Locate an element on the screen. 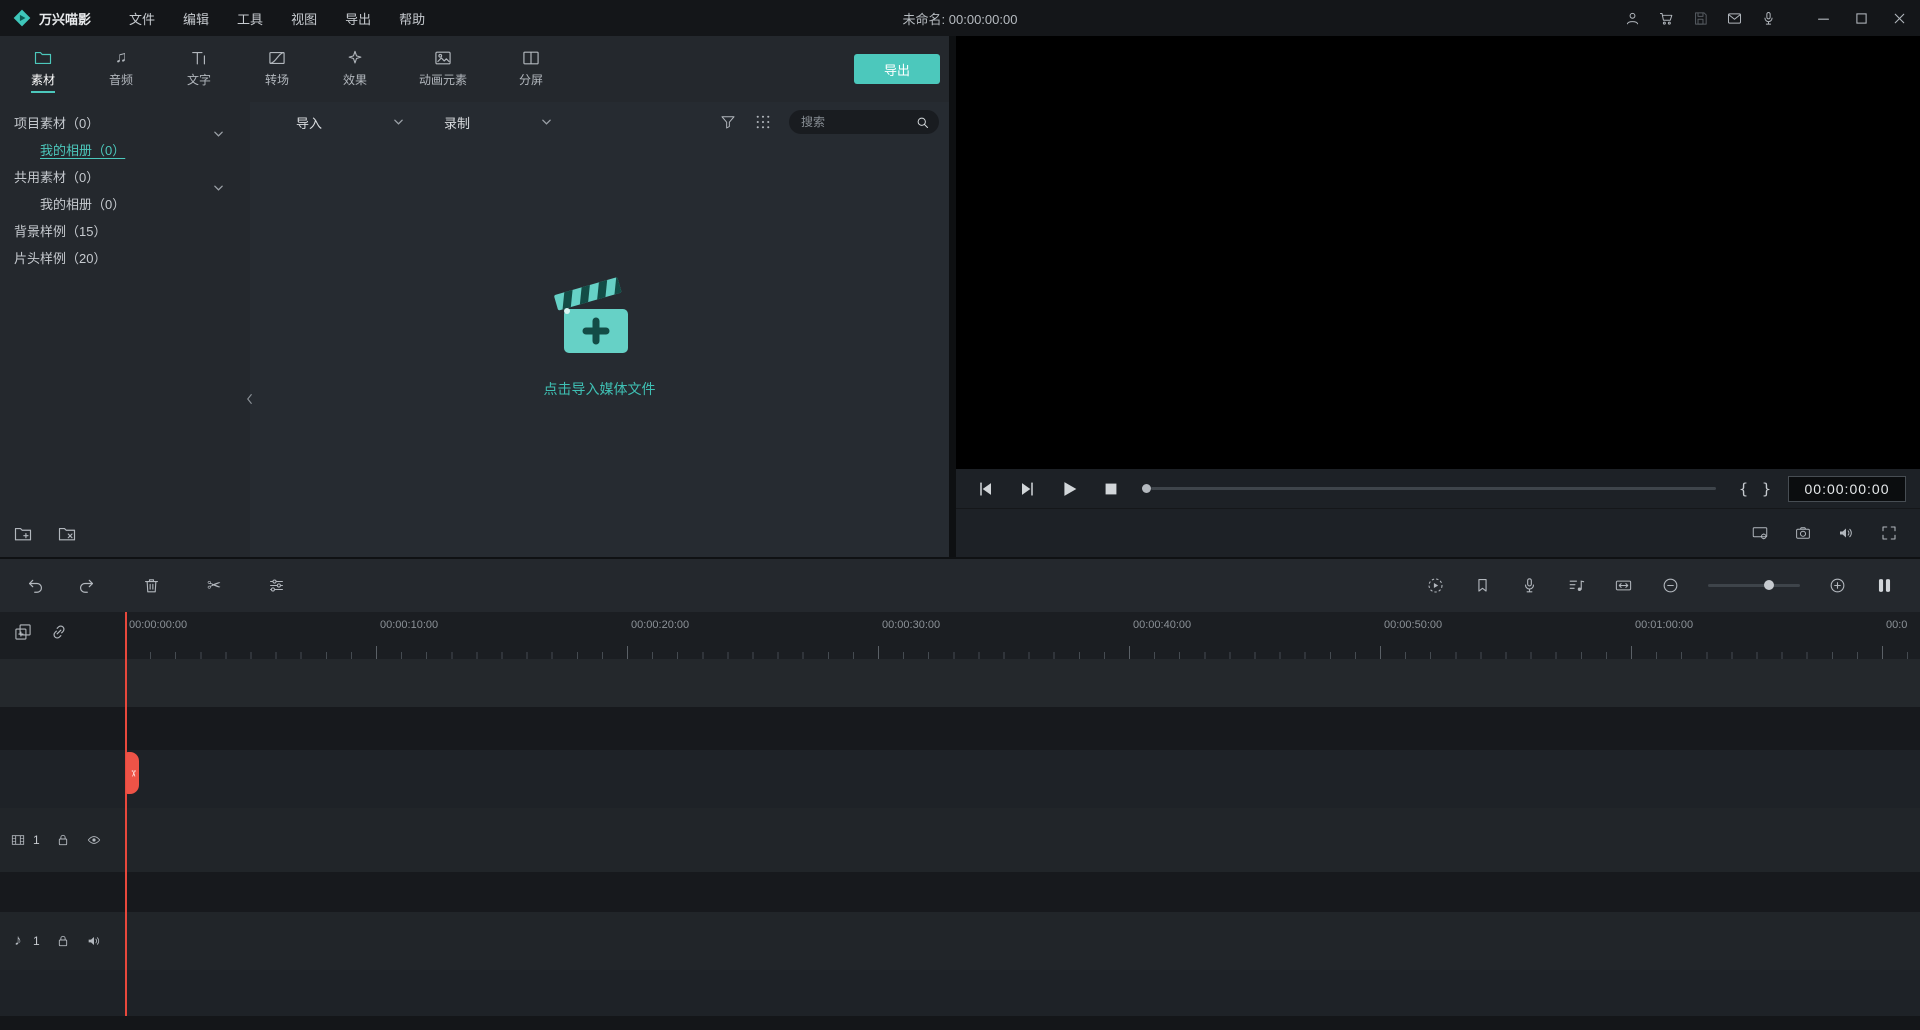 The image size is (1920, 1030). display-settings-icon is located at coordinates (1760, 533).